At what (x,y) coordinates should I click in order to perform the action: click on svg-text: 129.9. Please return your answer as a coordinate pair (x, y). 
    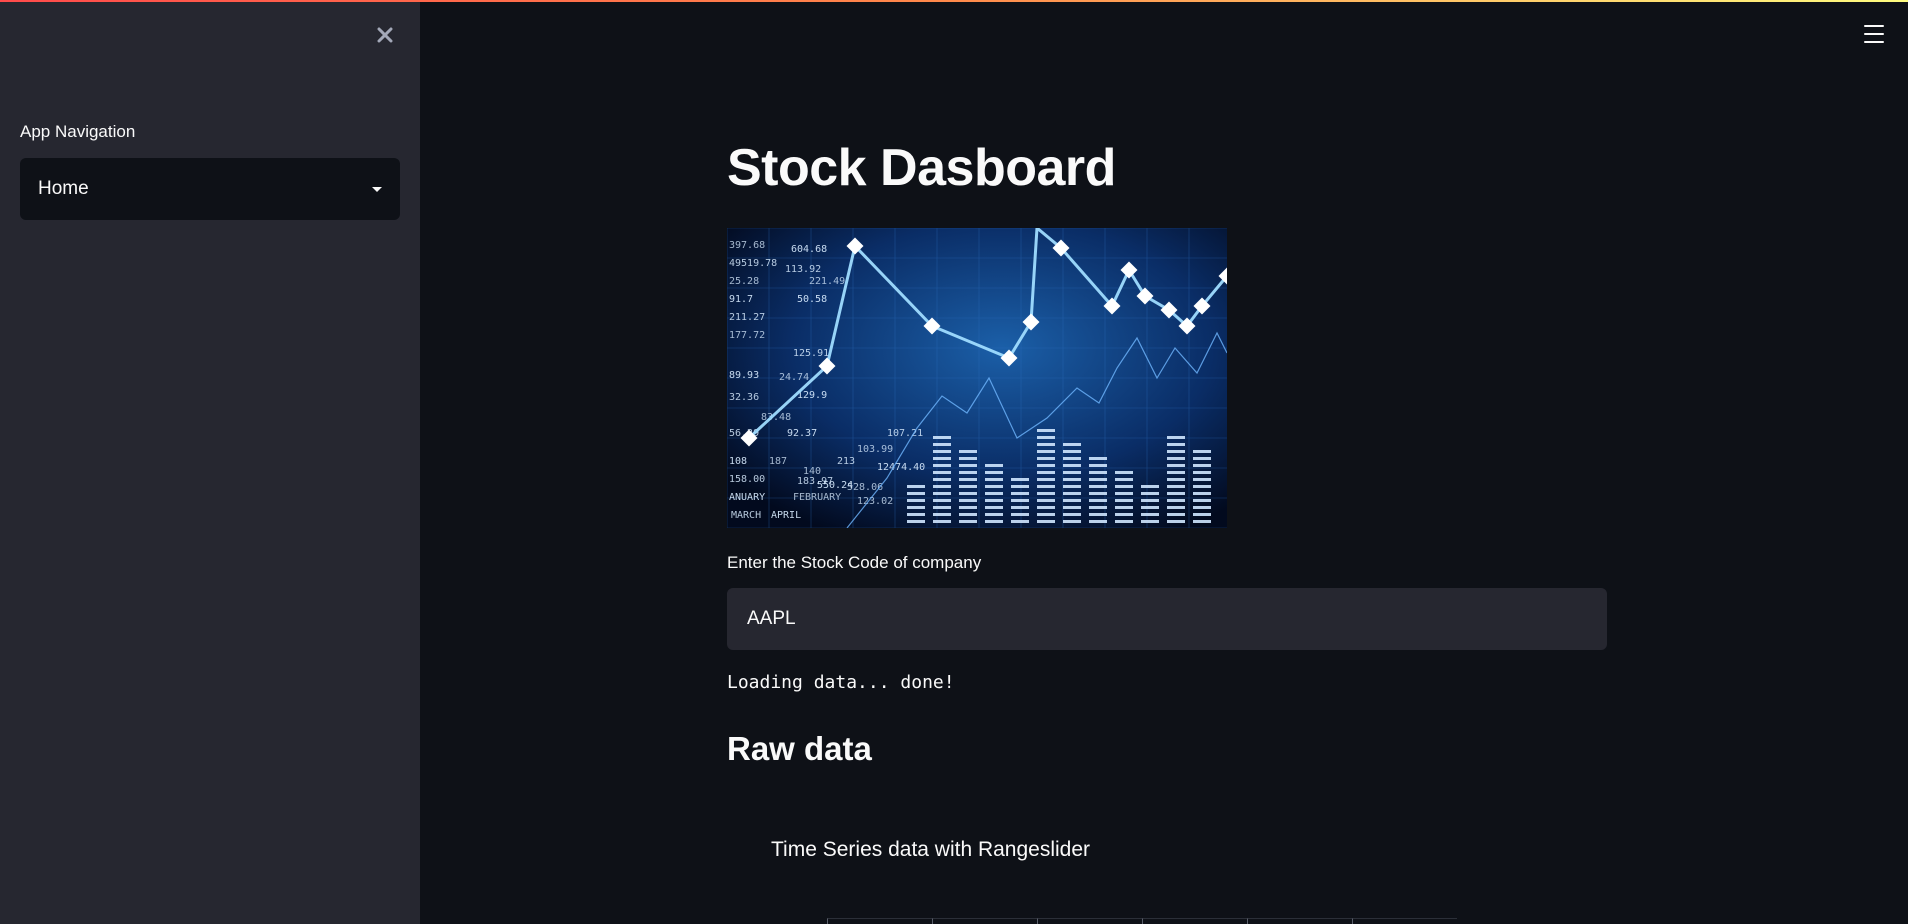
    Looking at the image, I should click on (812, 395).